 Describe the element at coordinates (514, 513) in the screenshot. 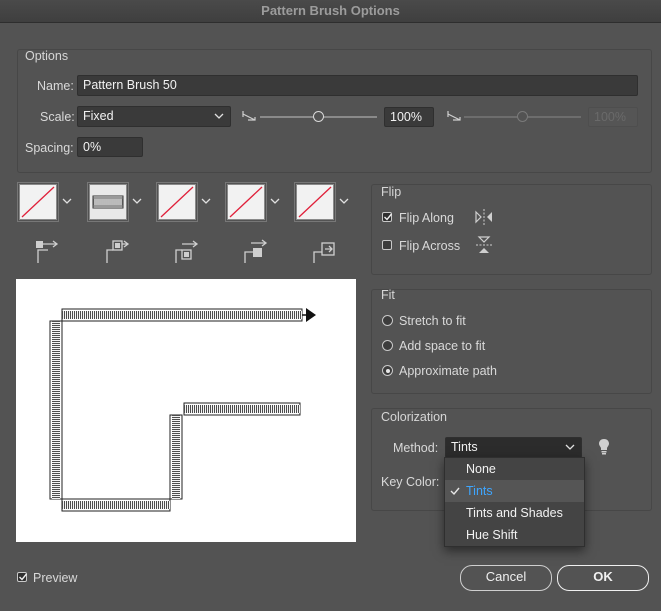

I see `menu-item-tints-and-shades: Tints and Shades` at that location.